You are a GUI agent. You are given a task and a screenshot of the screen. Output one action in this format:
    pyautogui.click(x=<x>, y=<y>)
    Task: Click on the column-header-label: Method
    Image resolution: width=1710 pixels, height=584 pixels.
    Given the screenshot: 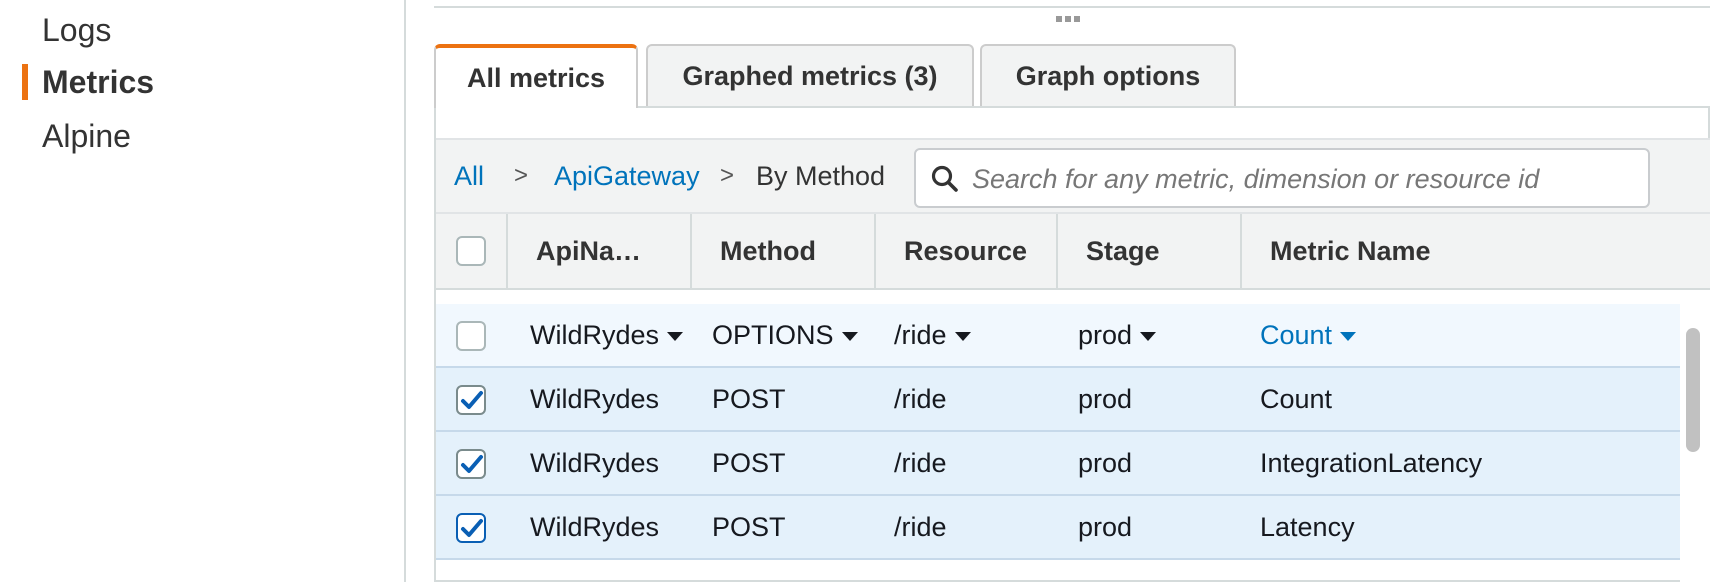 What is the action you would take?
    pyautogui.click(x=768, y=250)
    